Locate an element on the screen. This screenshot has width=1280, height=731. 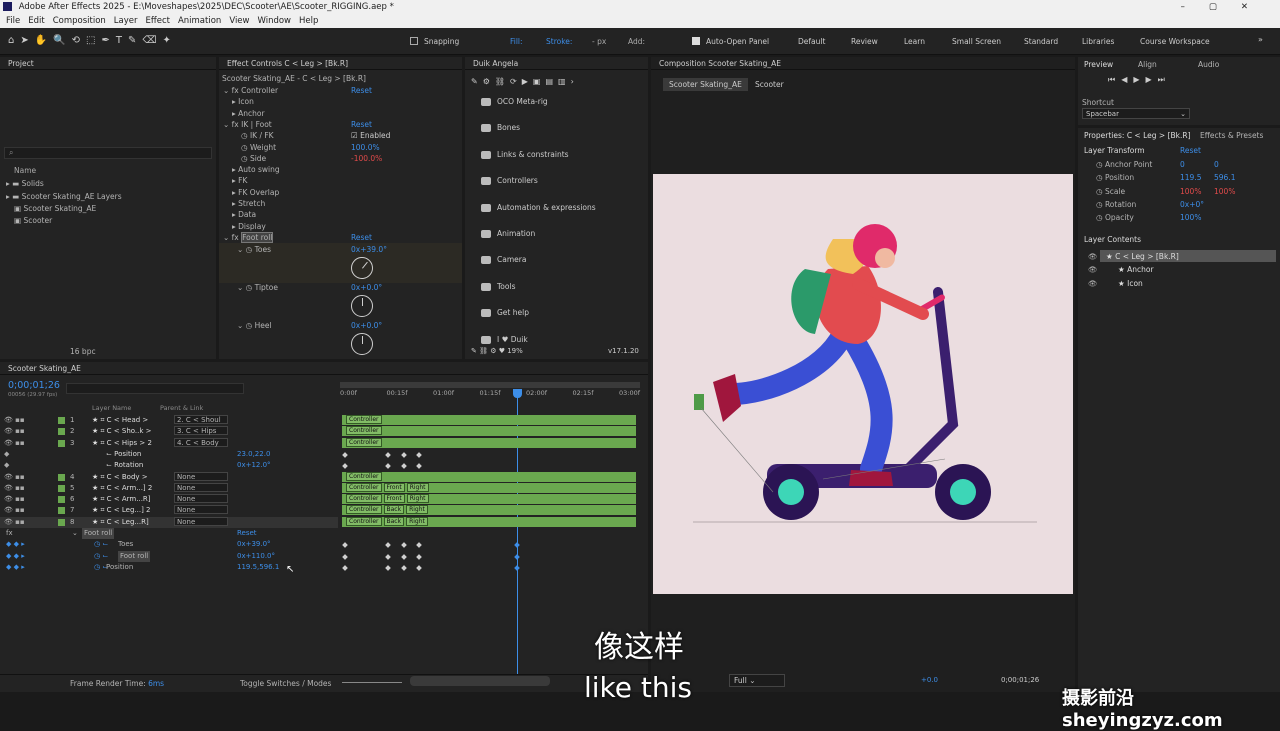
fx-prop-row-1: ◆ ◆ ▸ ◷ ⌙ Foot roll 0x+110.0° is located at coordinates (169, 556).